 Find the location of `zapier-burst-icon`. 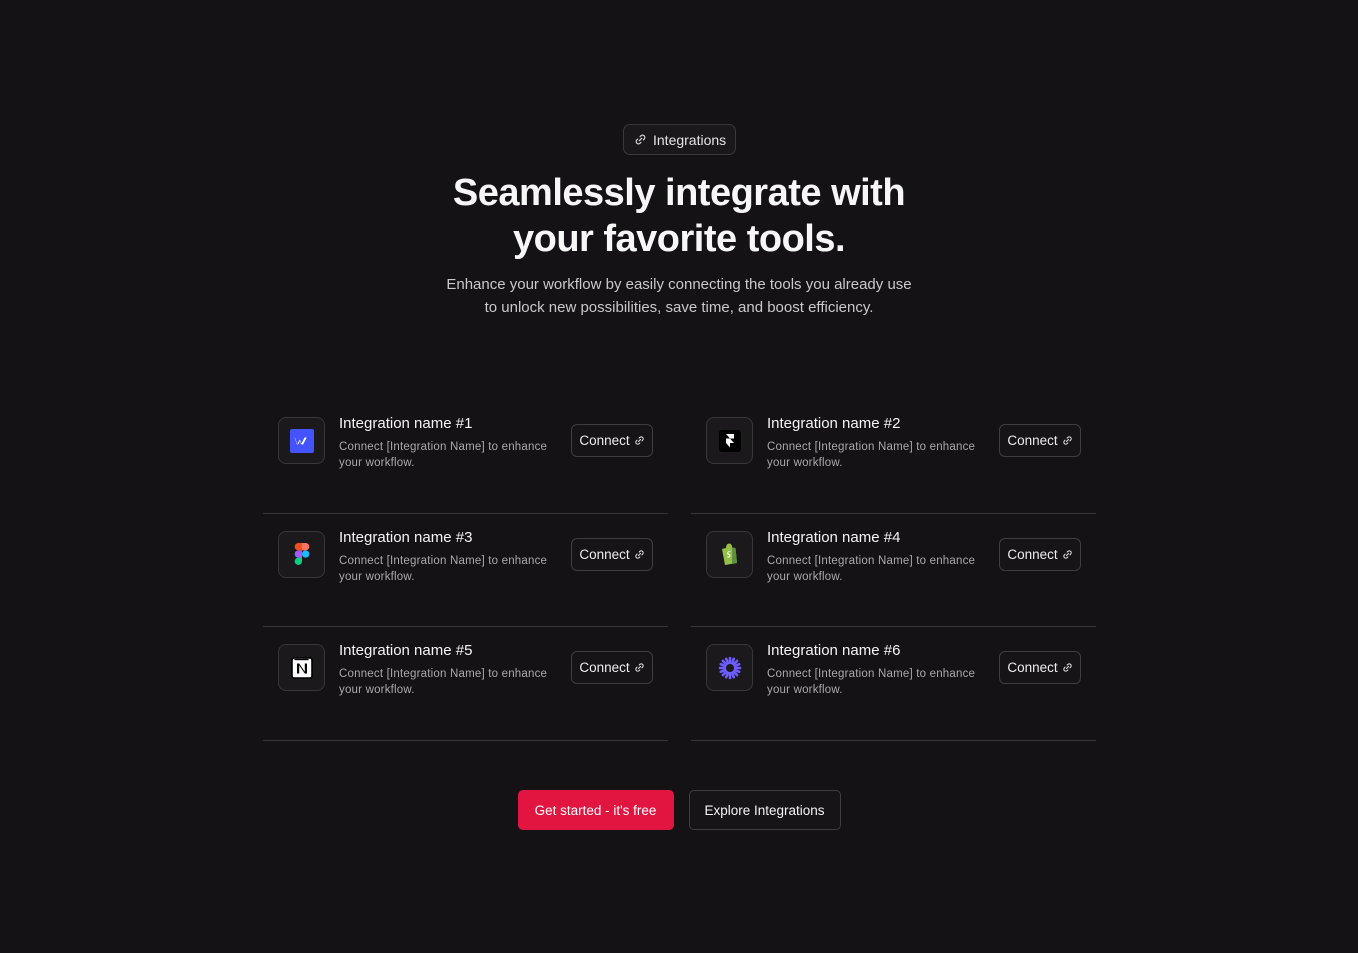

zapier-burst-icon is located at coordinates (729, 667).